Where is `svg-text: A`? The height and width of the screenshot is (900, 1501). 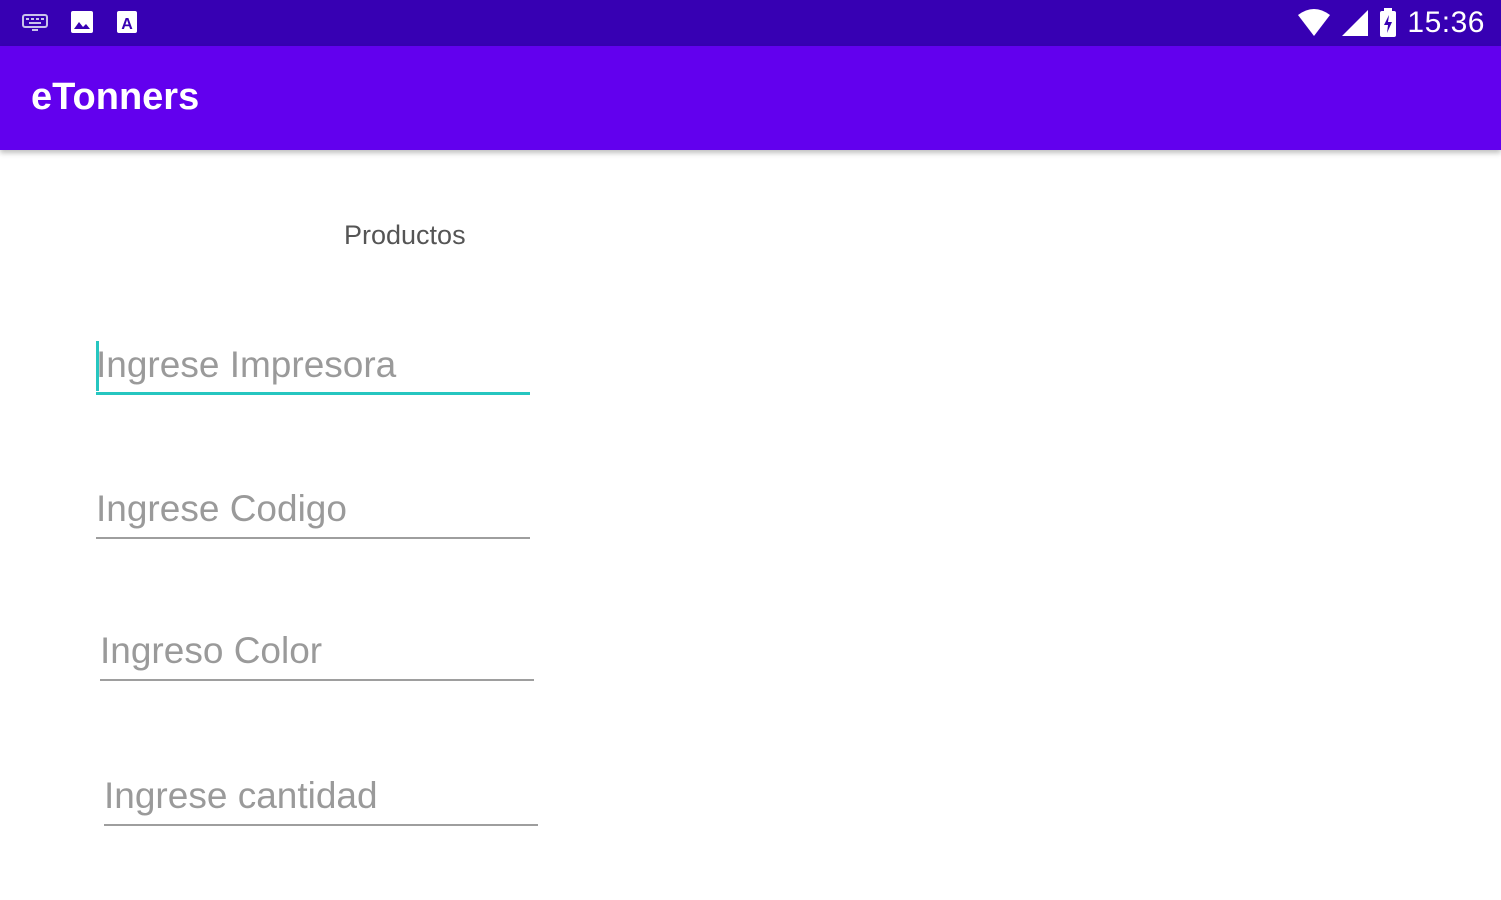
svg-text: A is located at coordinates (127, 24).